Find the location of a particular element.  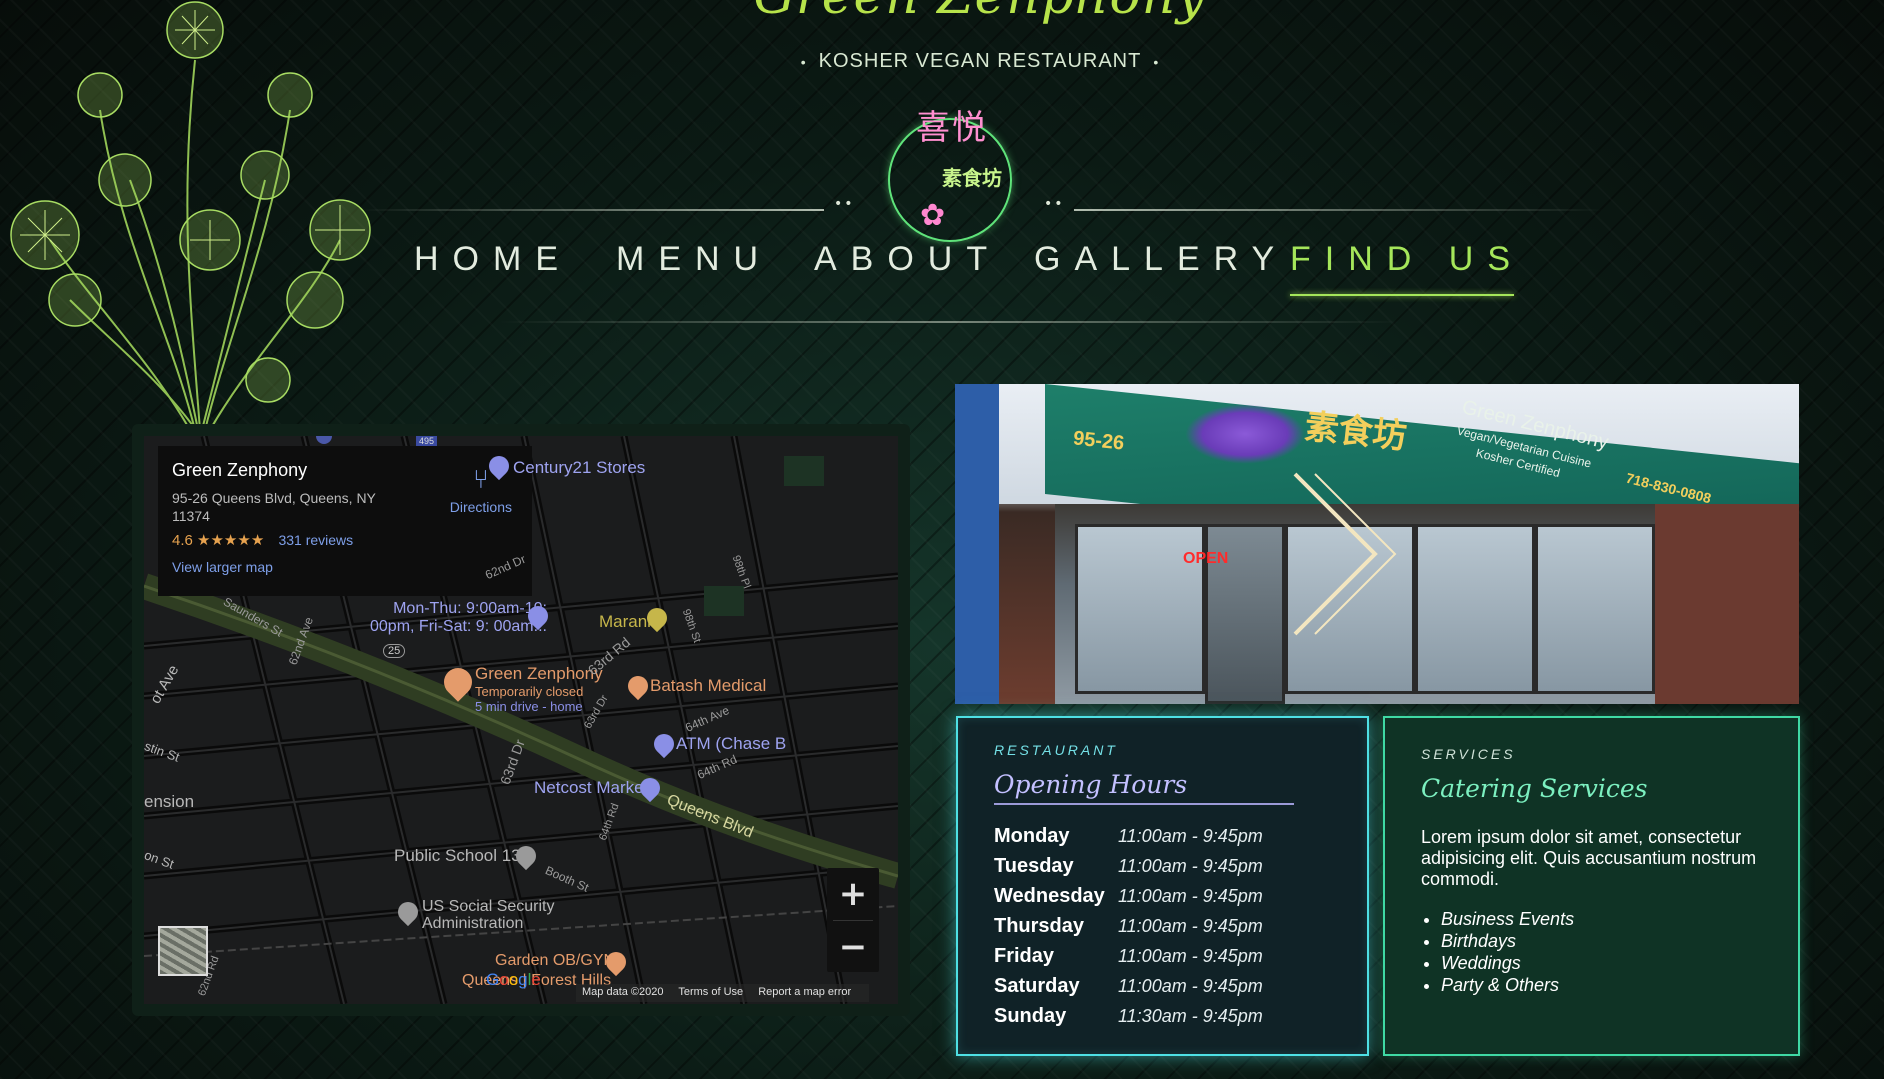

map-label-netcost: Netcost Market is located at coordinates (591, 788).